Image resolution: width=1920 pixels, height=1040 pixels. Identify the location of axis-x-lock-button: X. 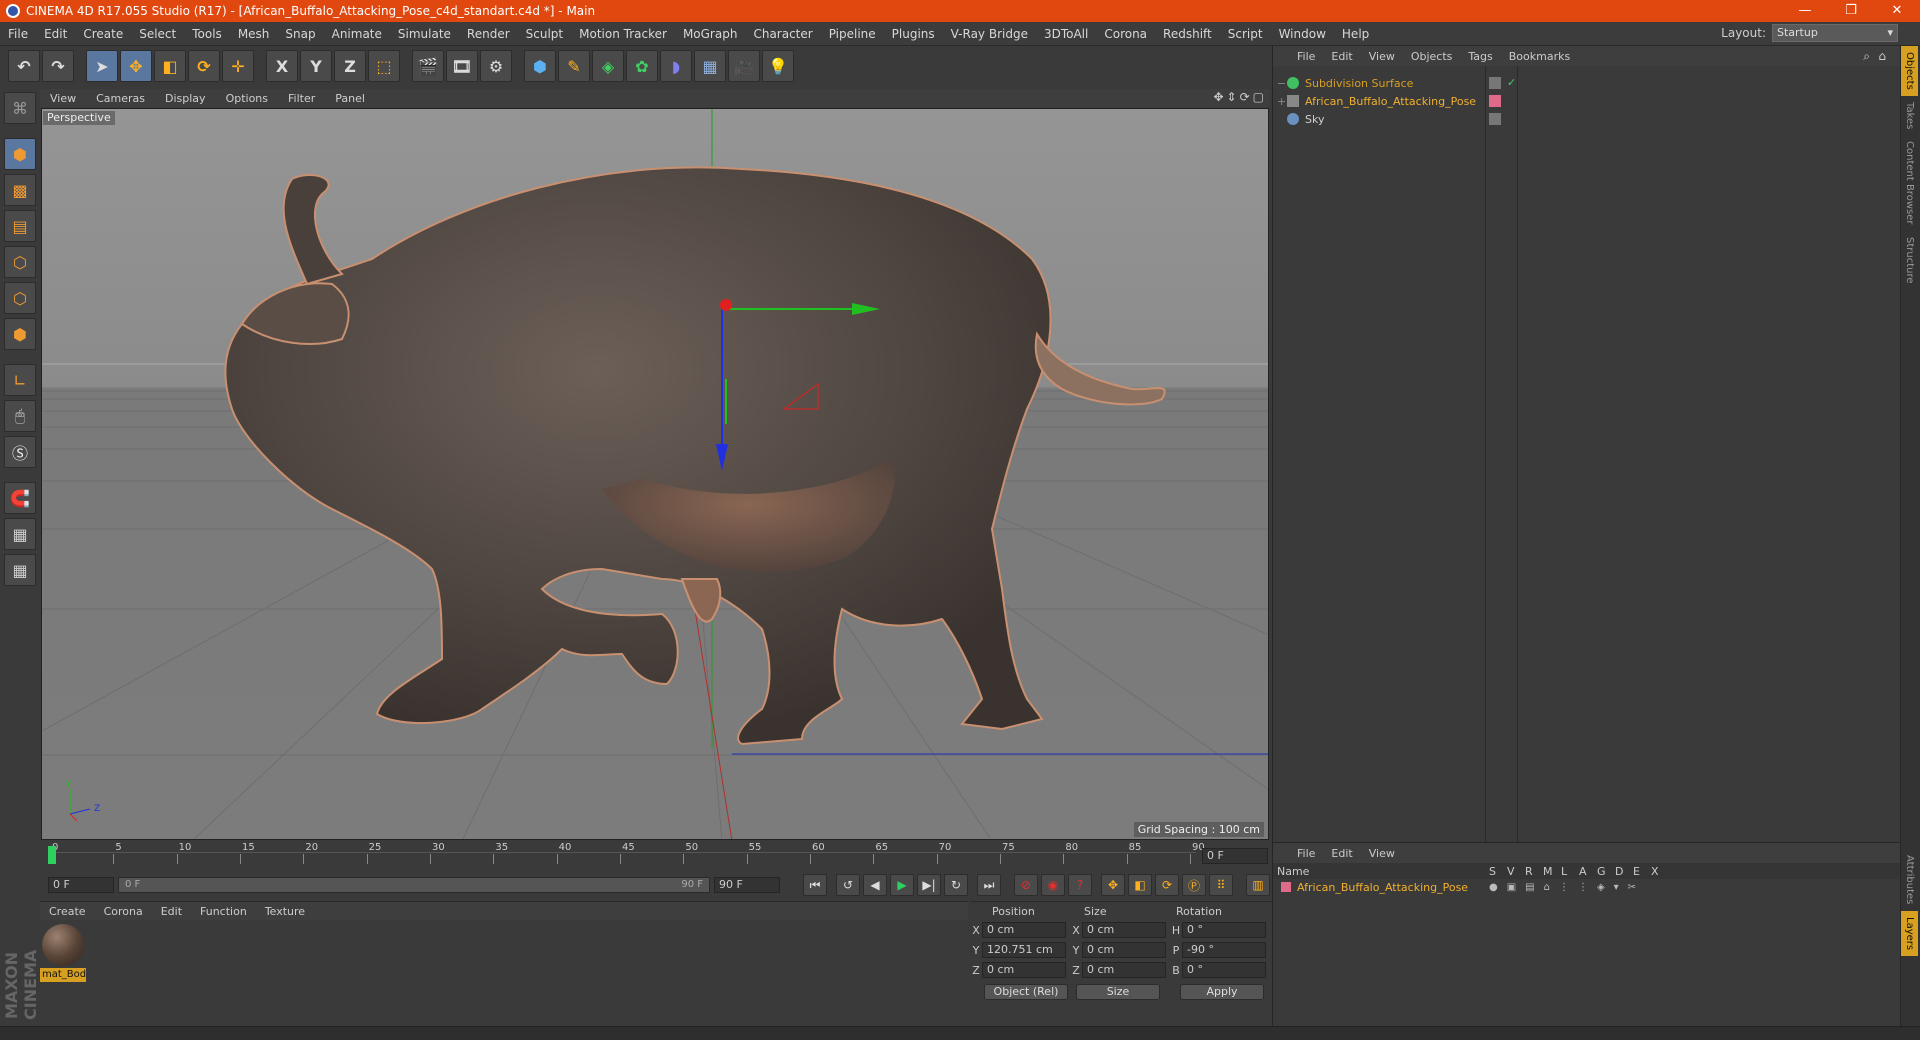
(282, 66).